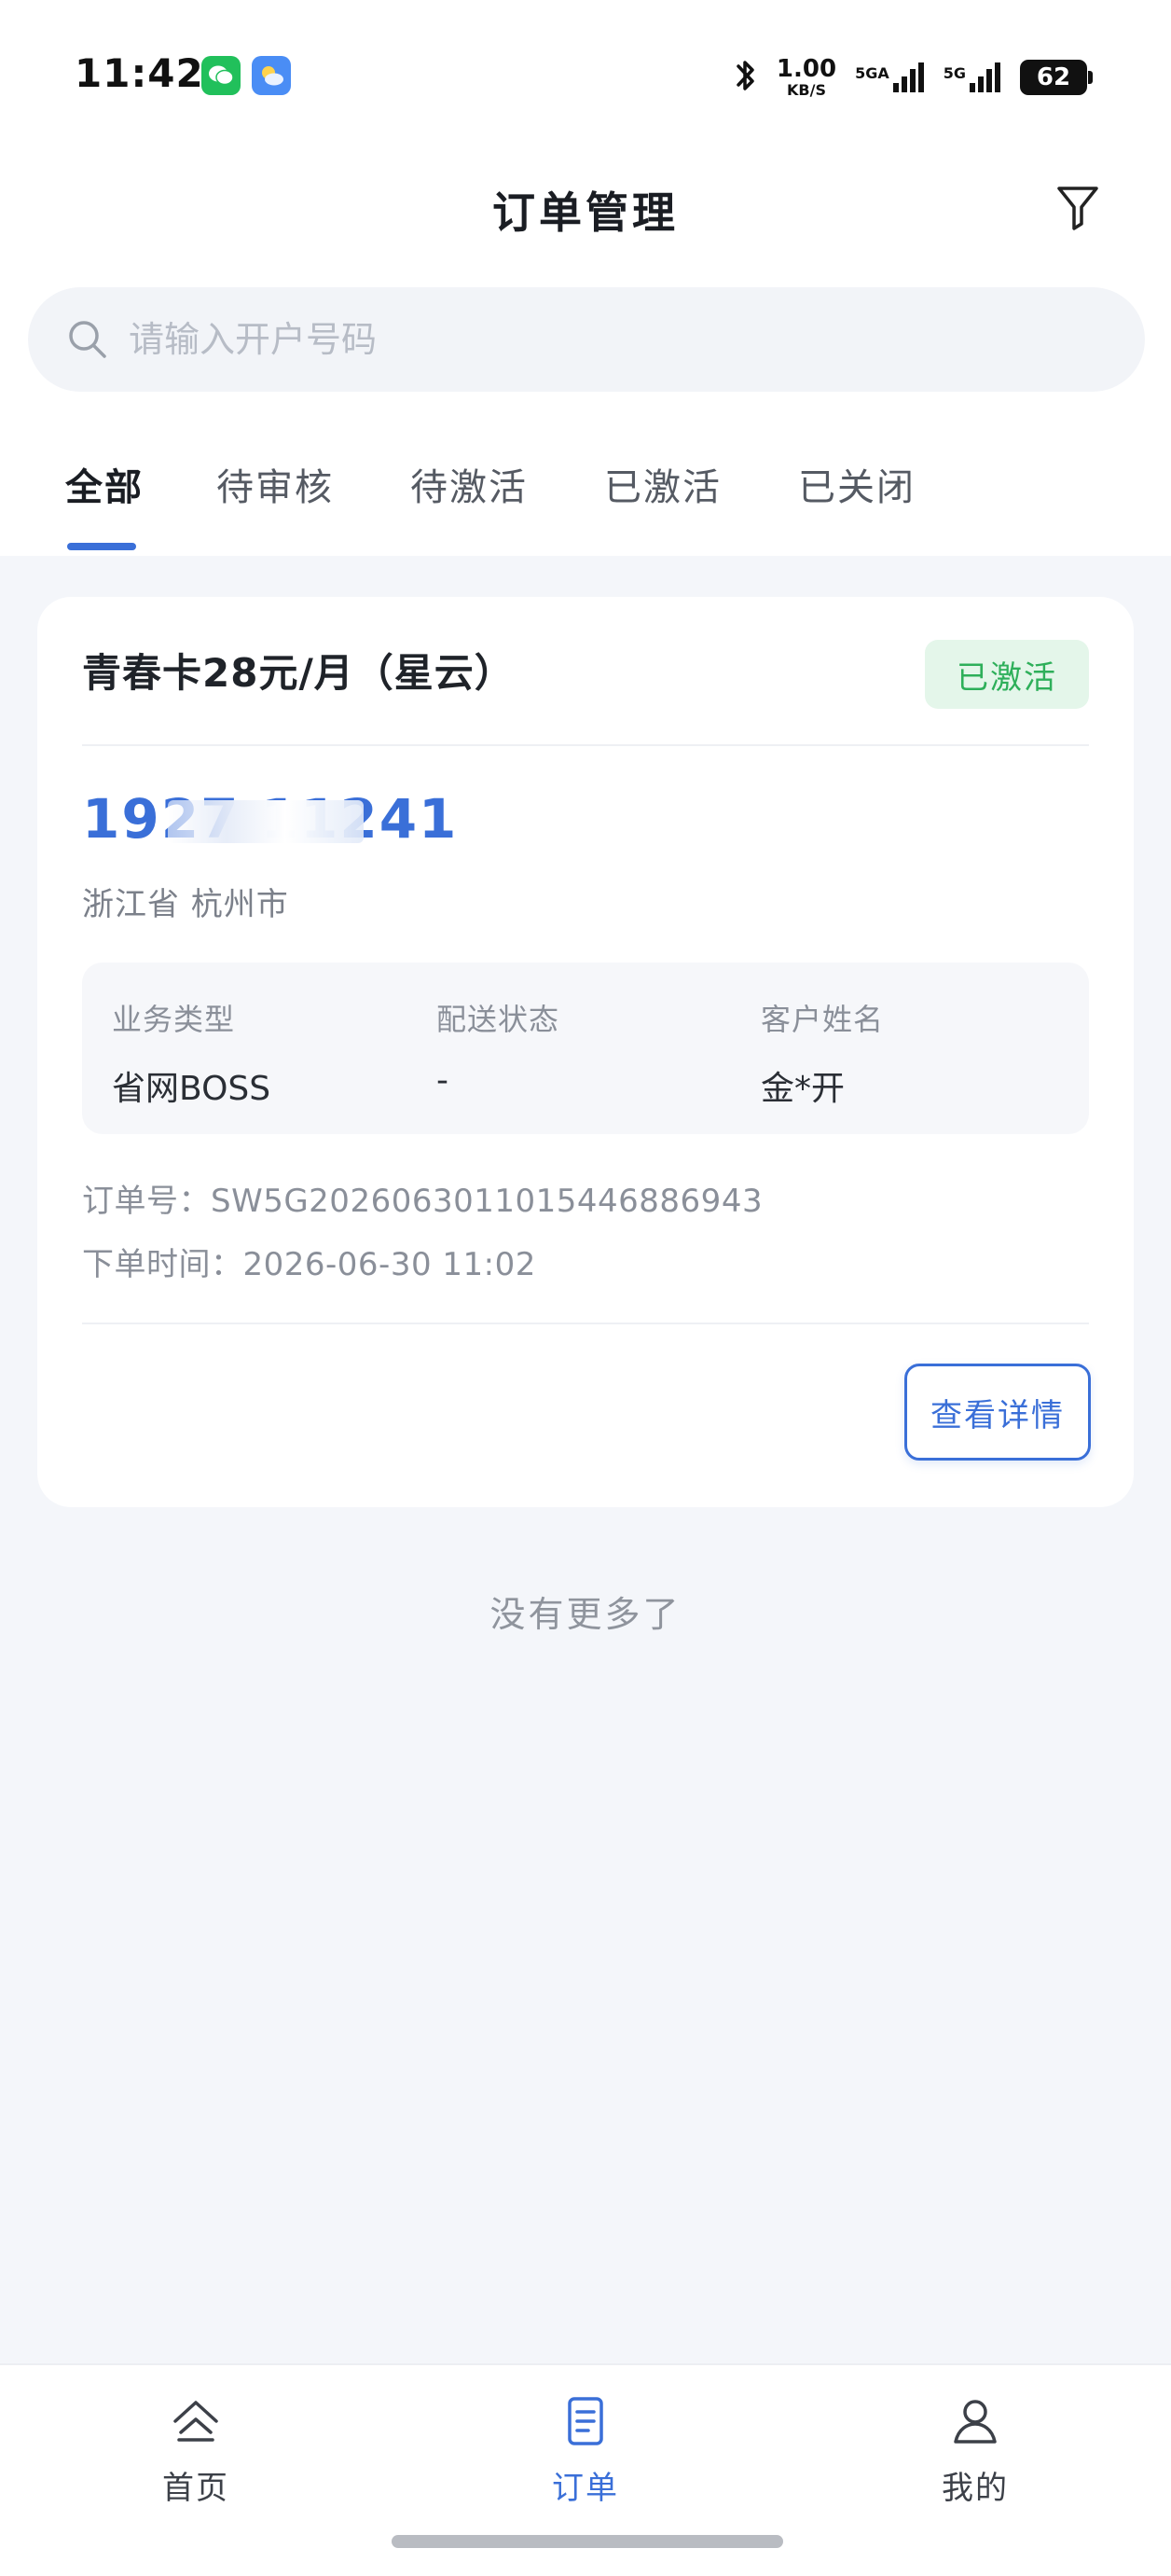  What do you see at coordinates (309, 1264) in the screenshot?
I see `order-time: 下单时间：2026-06-30 11:02` at bounding box center [309, 1264].